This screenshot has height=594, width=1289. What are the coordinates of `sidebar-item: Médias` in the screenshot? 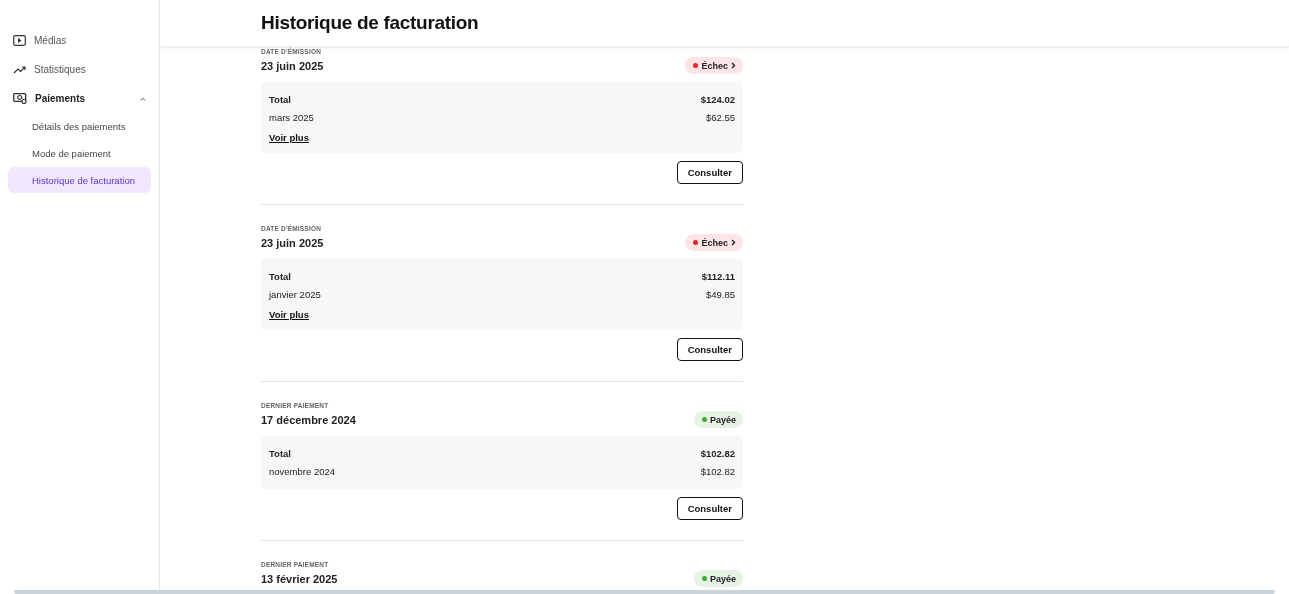 It's located at (79, 40).